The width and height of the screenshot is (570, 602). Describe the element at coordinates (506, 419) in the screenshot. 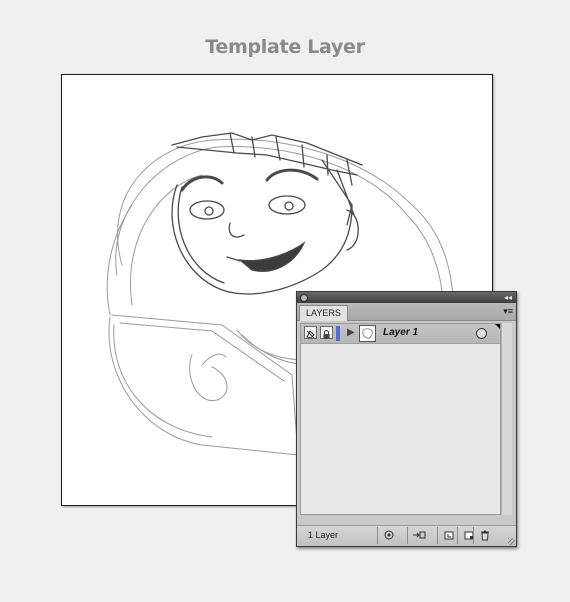

I see `layer-list-scrollbar` at that location.